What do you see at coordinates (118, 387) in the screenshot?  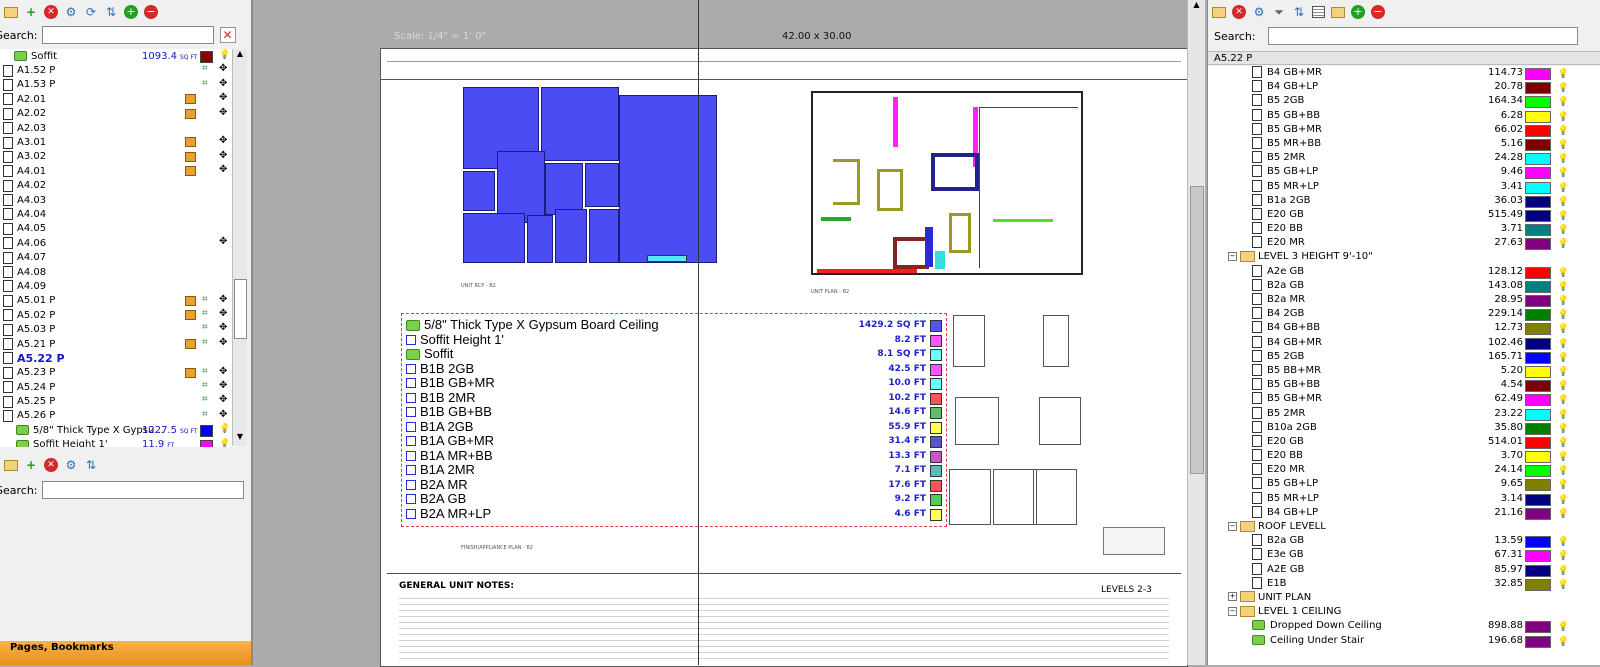 I see `page-tree-item: A5.24 P ⌗ ✥` at bounding box center [118, 387].